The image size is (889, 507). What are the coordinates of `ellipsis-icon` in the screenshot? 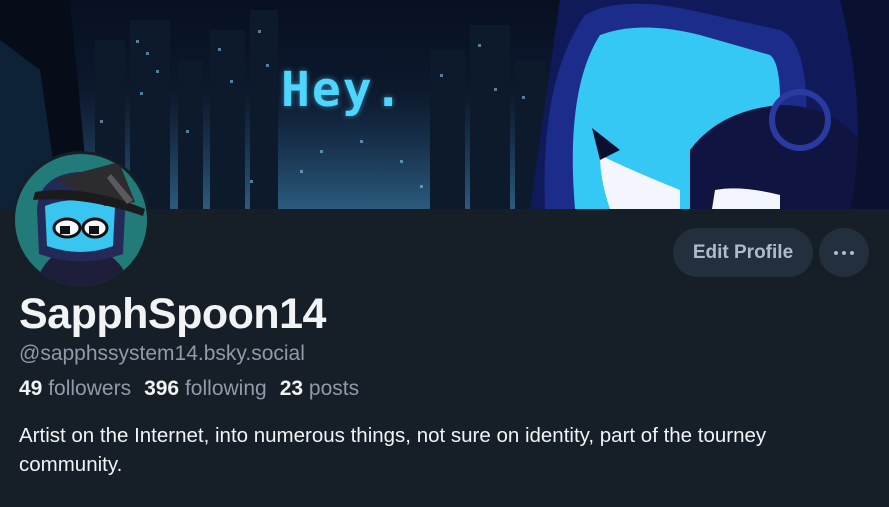 It's located at (844, 252).